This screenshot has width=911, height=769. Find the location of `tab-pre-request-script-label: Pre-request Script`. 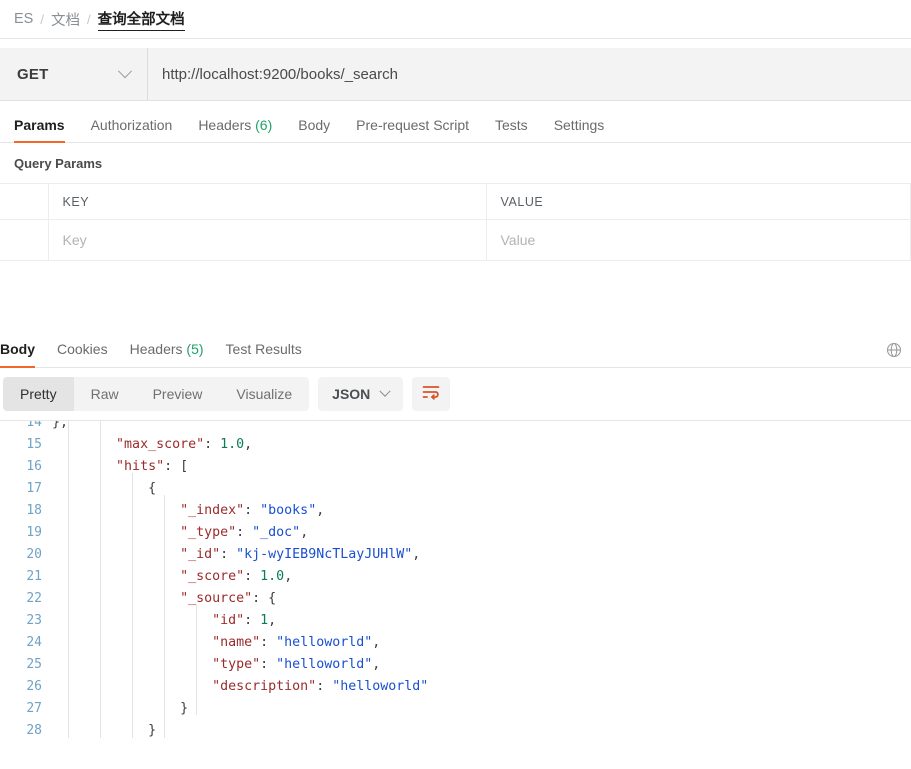

tab-pre-request-script-label: Pre-request Script is located at coordinates (412, 125).